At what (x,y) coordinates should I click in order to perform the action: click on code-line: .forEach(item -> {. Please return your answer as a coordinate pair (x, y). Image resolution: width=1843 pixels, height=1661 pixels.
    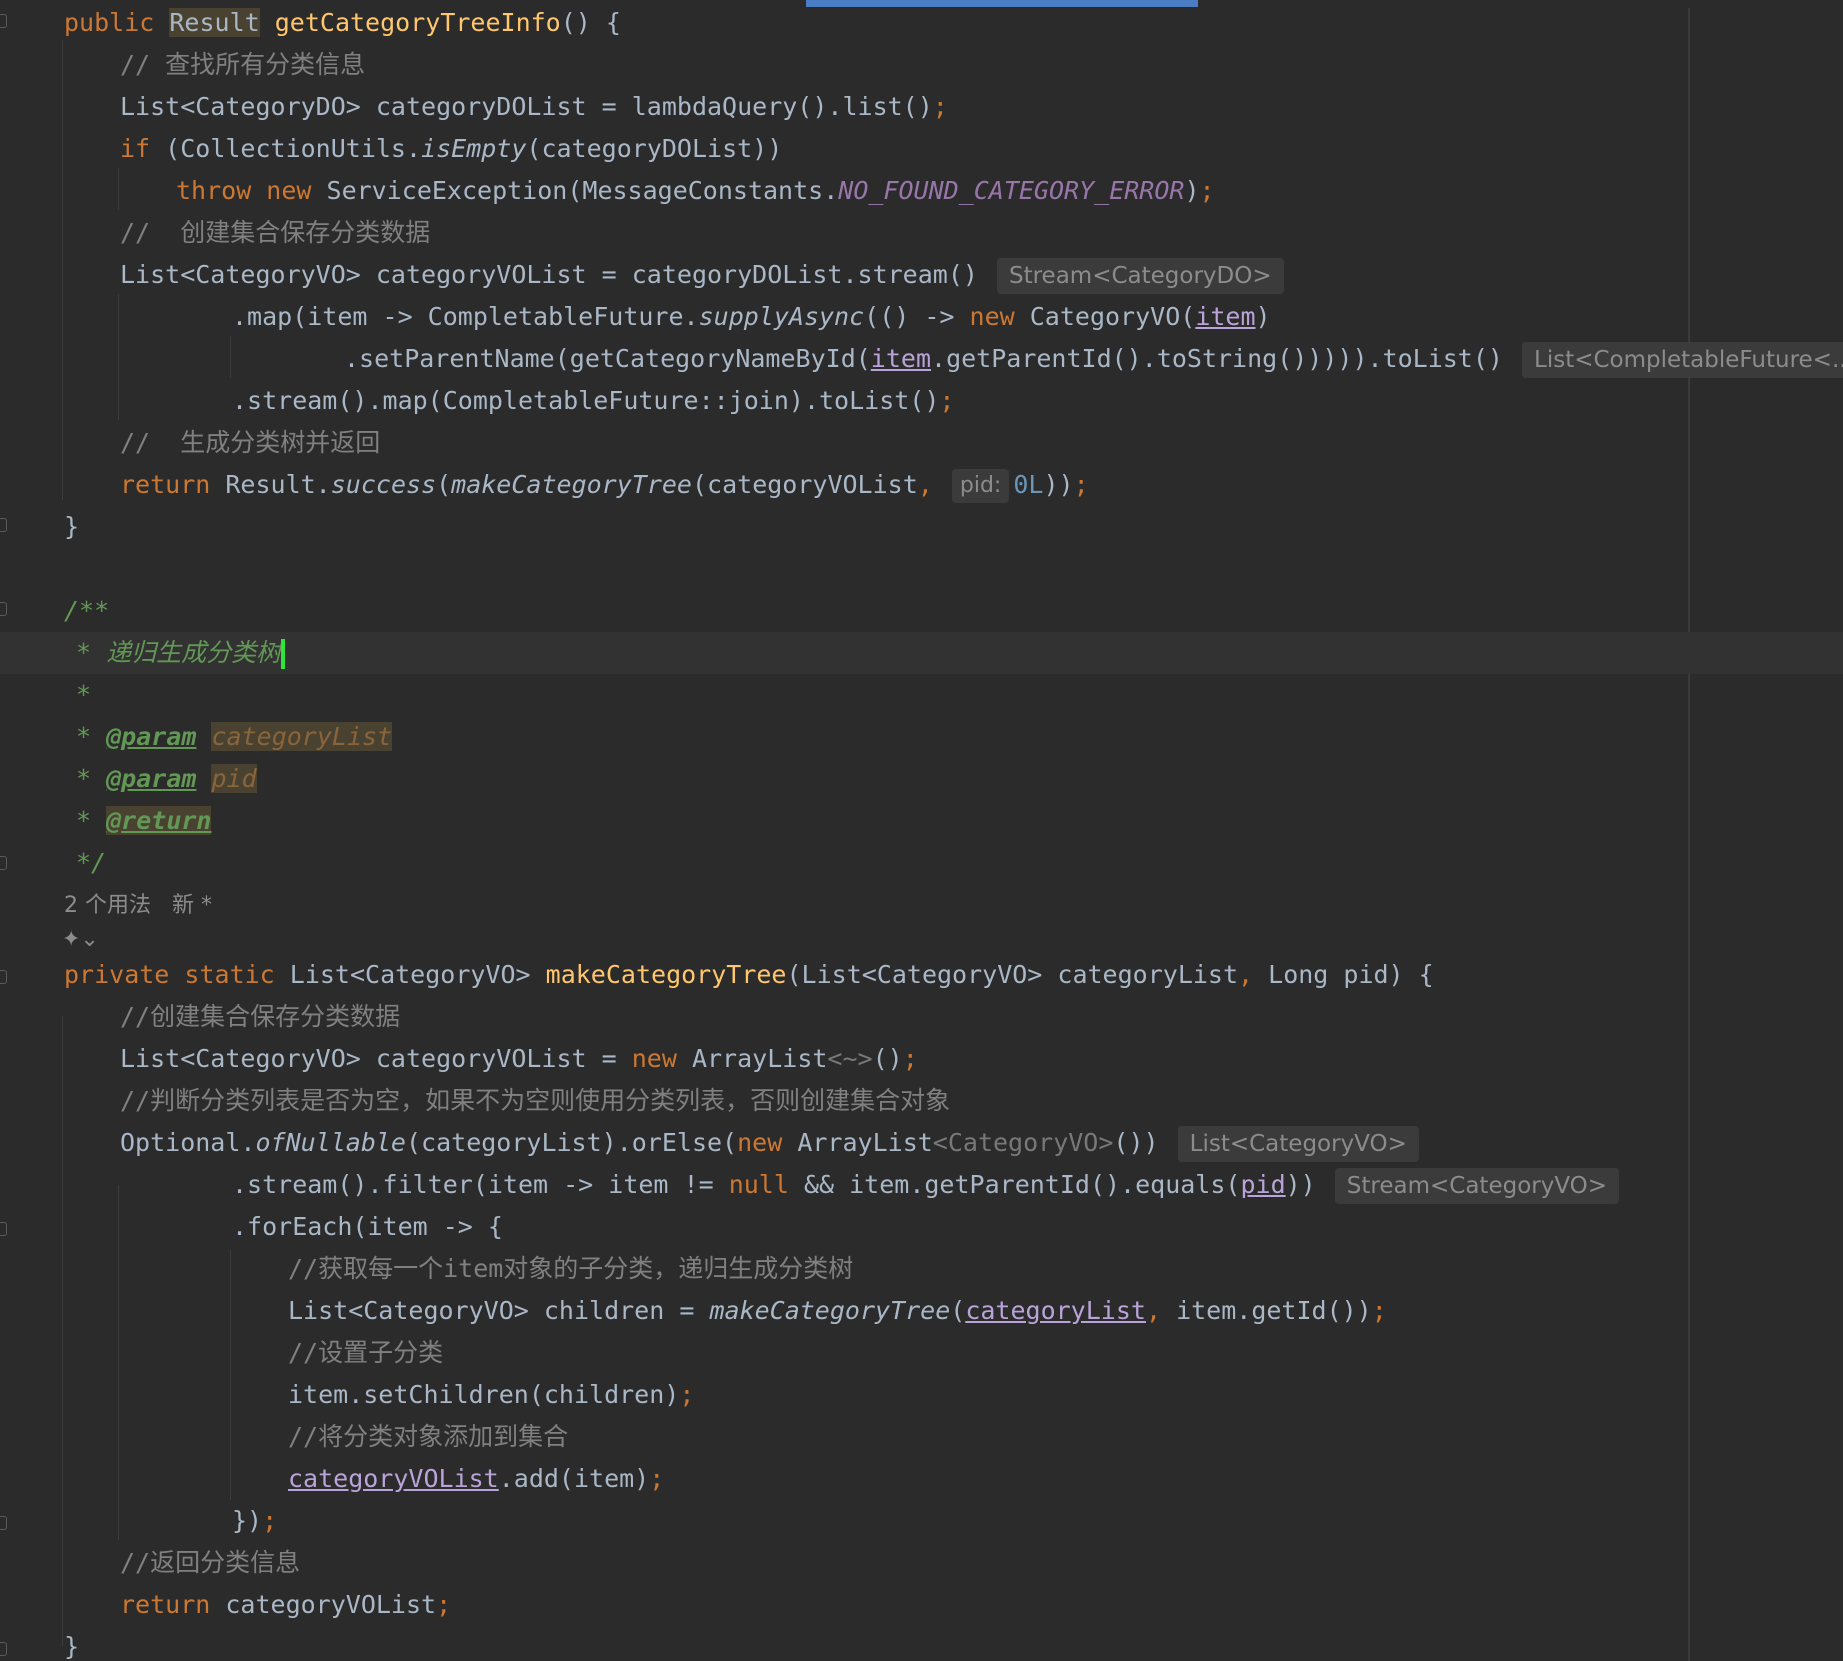
    Looking at the image, I should click on (367, 1227).